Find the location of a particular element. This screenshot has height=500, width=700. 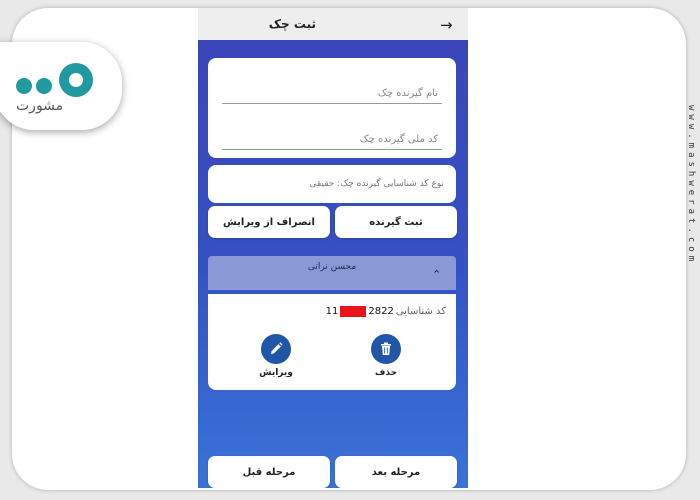

receiver-name: محسن نراتی is located at coordinates (332, 267).